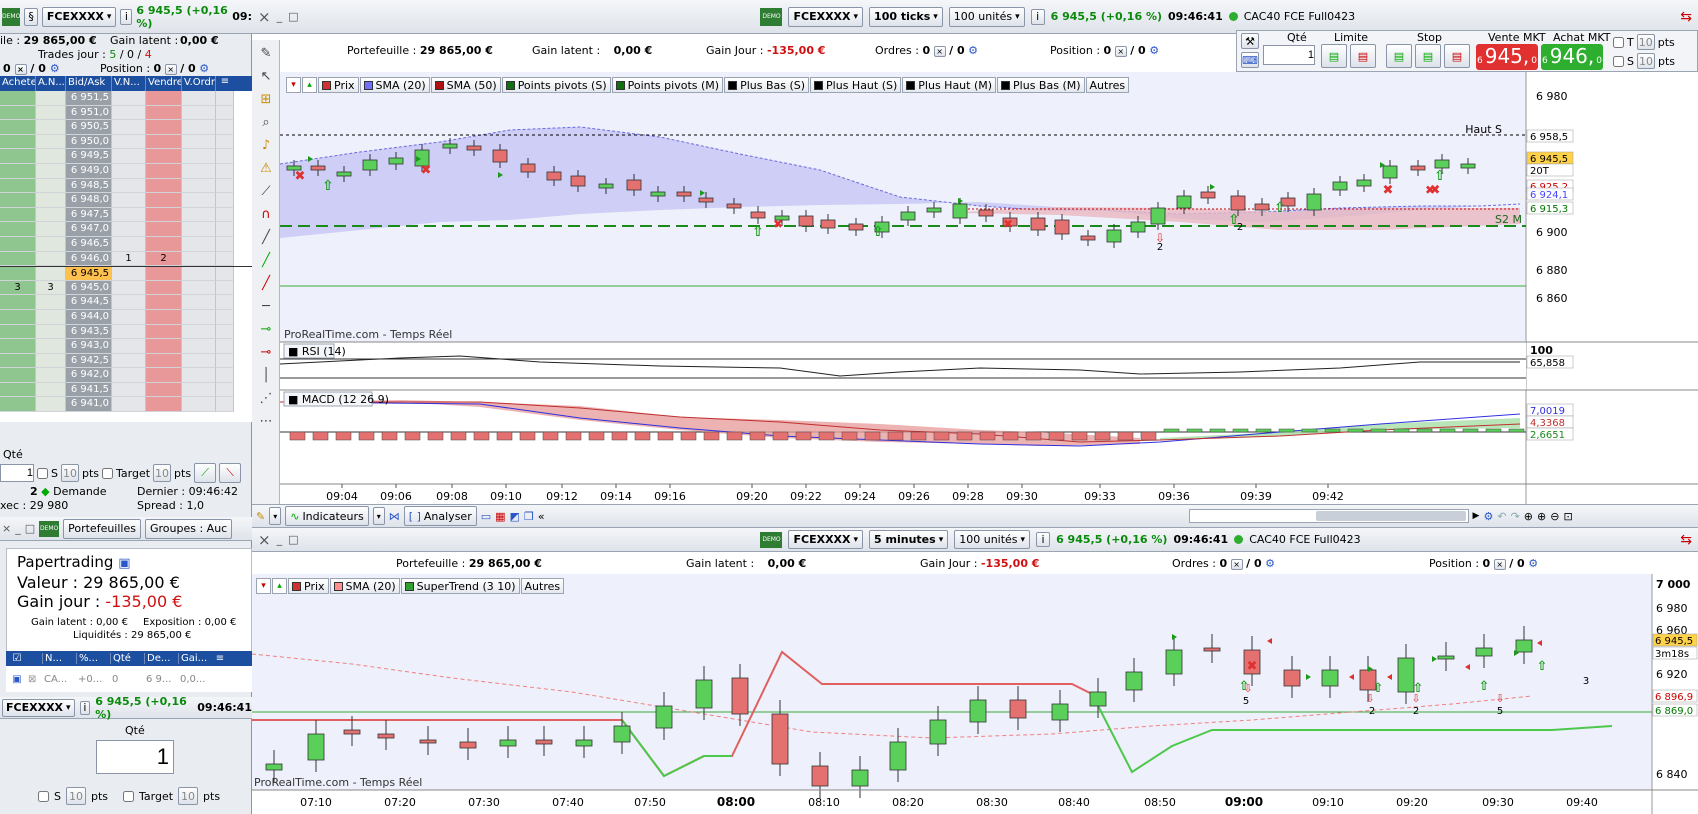 Image resolution: width=1698 pixels, height=814 pixels. I want to click on redo-icon: ↷, so click(1515, 516).